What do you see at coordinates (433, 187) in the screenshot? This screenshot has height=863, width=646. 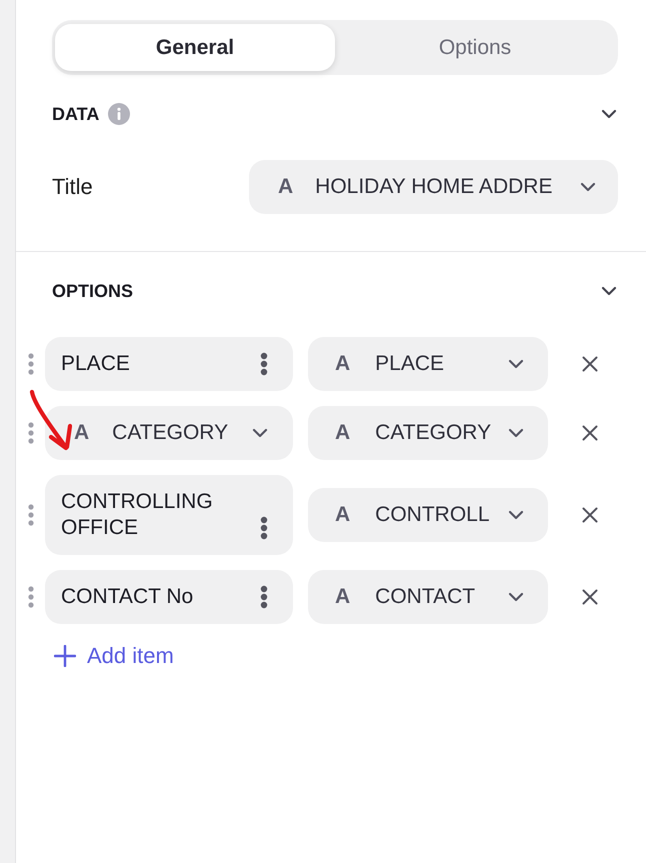 I see `title-dropdown: A HOLIDAY HOME ADDRE` at bounding box center [433, 187].